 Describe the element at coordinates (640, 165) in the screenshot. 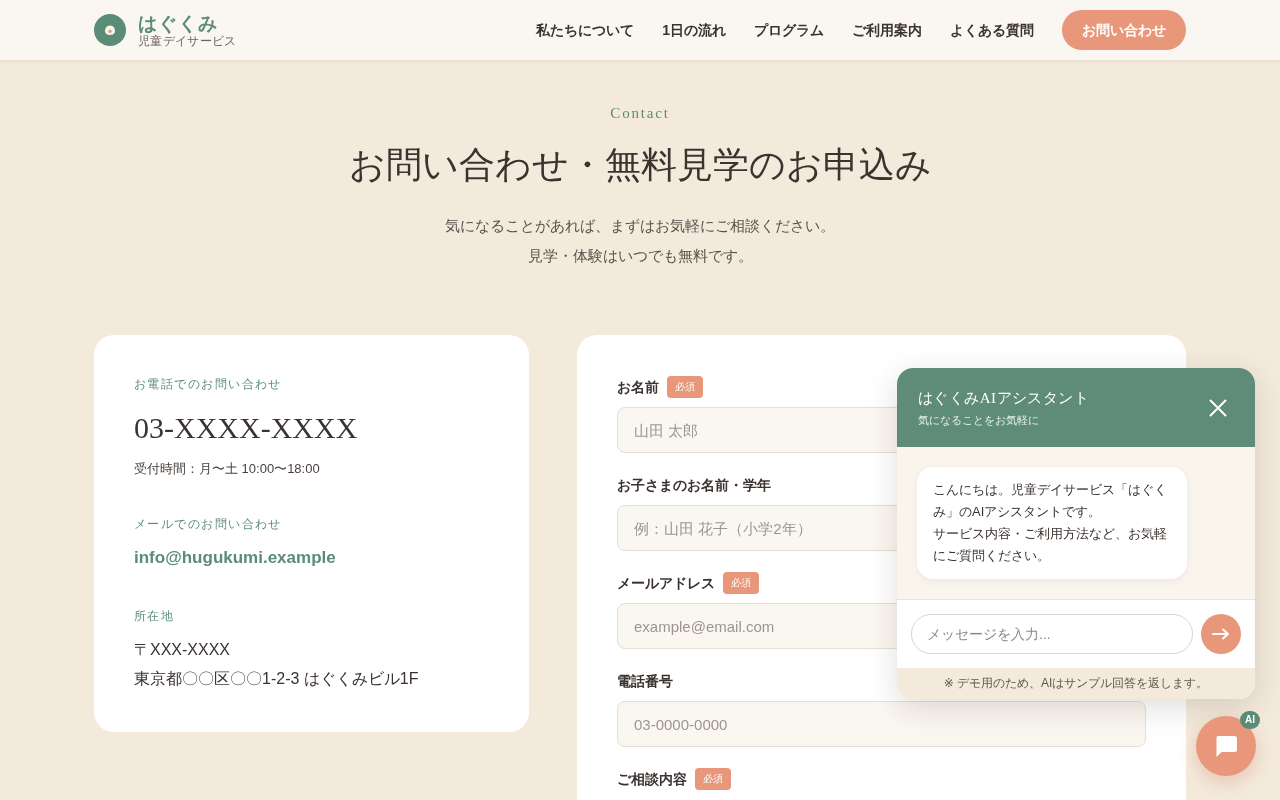

I see `section-title: お問い合わせ・無料見学のお申込み` at that location.